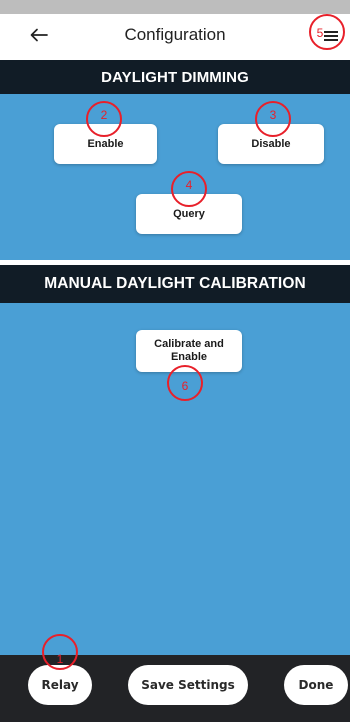 The width and height of the screenshot is (350, 722). Describe the element at coordinates (175, 284) in the screenshot. I see `manual-calibration-header: MANUAL DAYLIGHT CALIBRATION` at that location.